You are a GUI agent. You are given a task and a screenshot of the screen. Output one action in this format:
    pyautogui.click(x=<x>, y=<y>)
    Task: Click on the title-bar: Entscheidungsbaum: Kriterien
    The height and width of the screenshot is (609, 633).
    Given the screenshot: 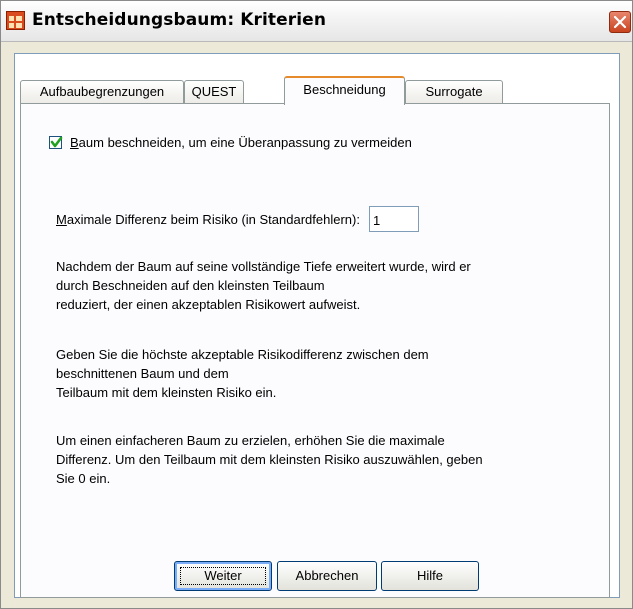 What is the action you would take?
    pyautogui.click(x=316, y=21)
    